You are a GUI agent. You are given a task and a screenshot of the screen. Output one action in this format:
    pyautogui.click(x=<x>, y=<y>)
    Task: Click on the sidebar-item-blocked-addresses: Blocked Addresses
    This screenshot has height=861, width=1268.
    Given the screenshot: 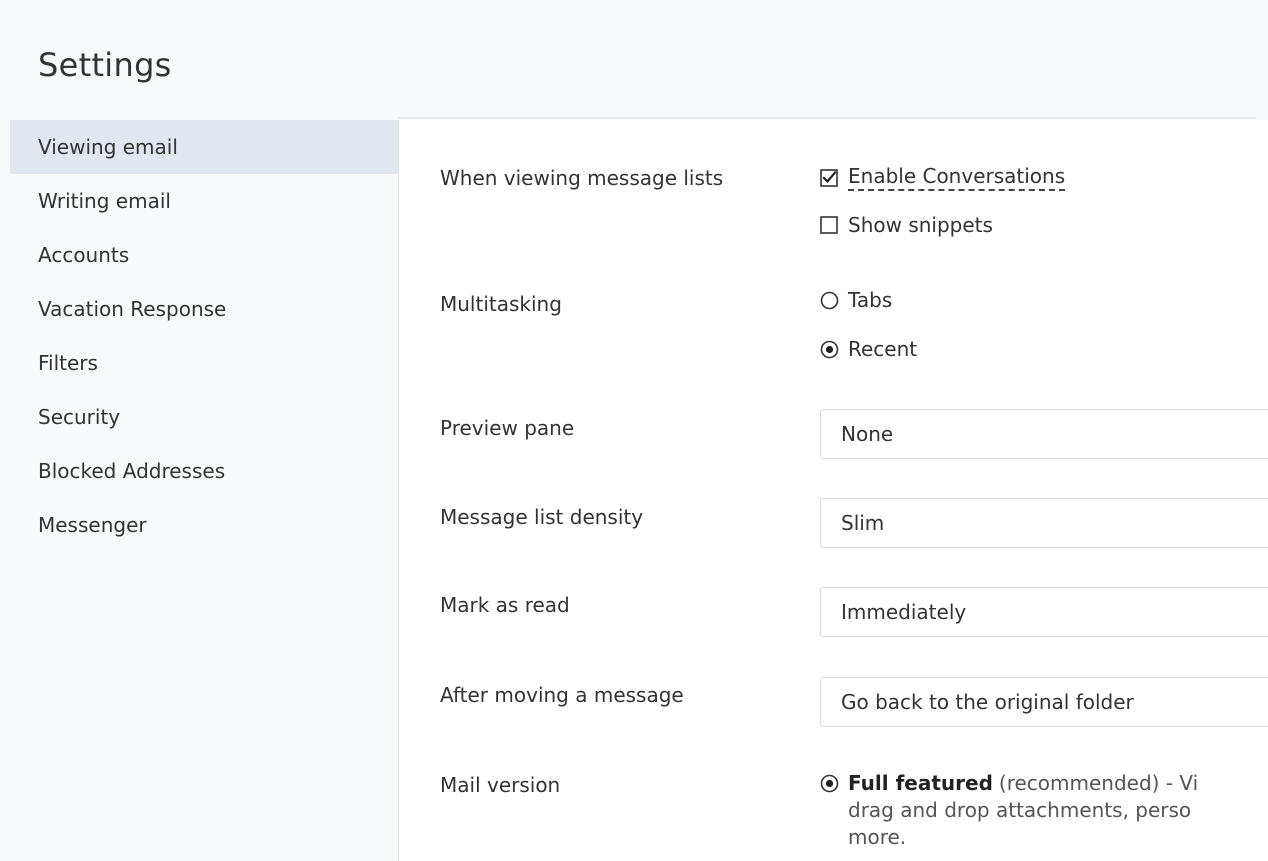 What is the action you would take?
    pyautogui.click(x=204, y=471)
    